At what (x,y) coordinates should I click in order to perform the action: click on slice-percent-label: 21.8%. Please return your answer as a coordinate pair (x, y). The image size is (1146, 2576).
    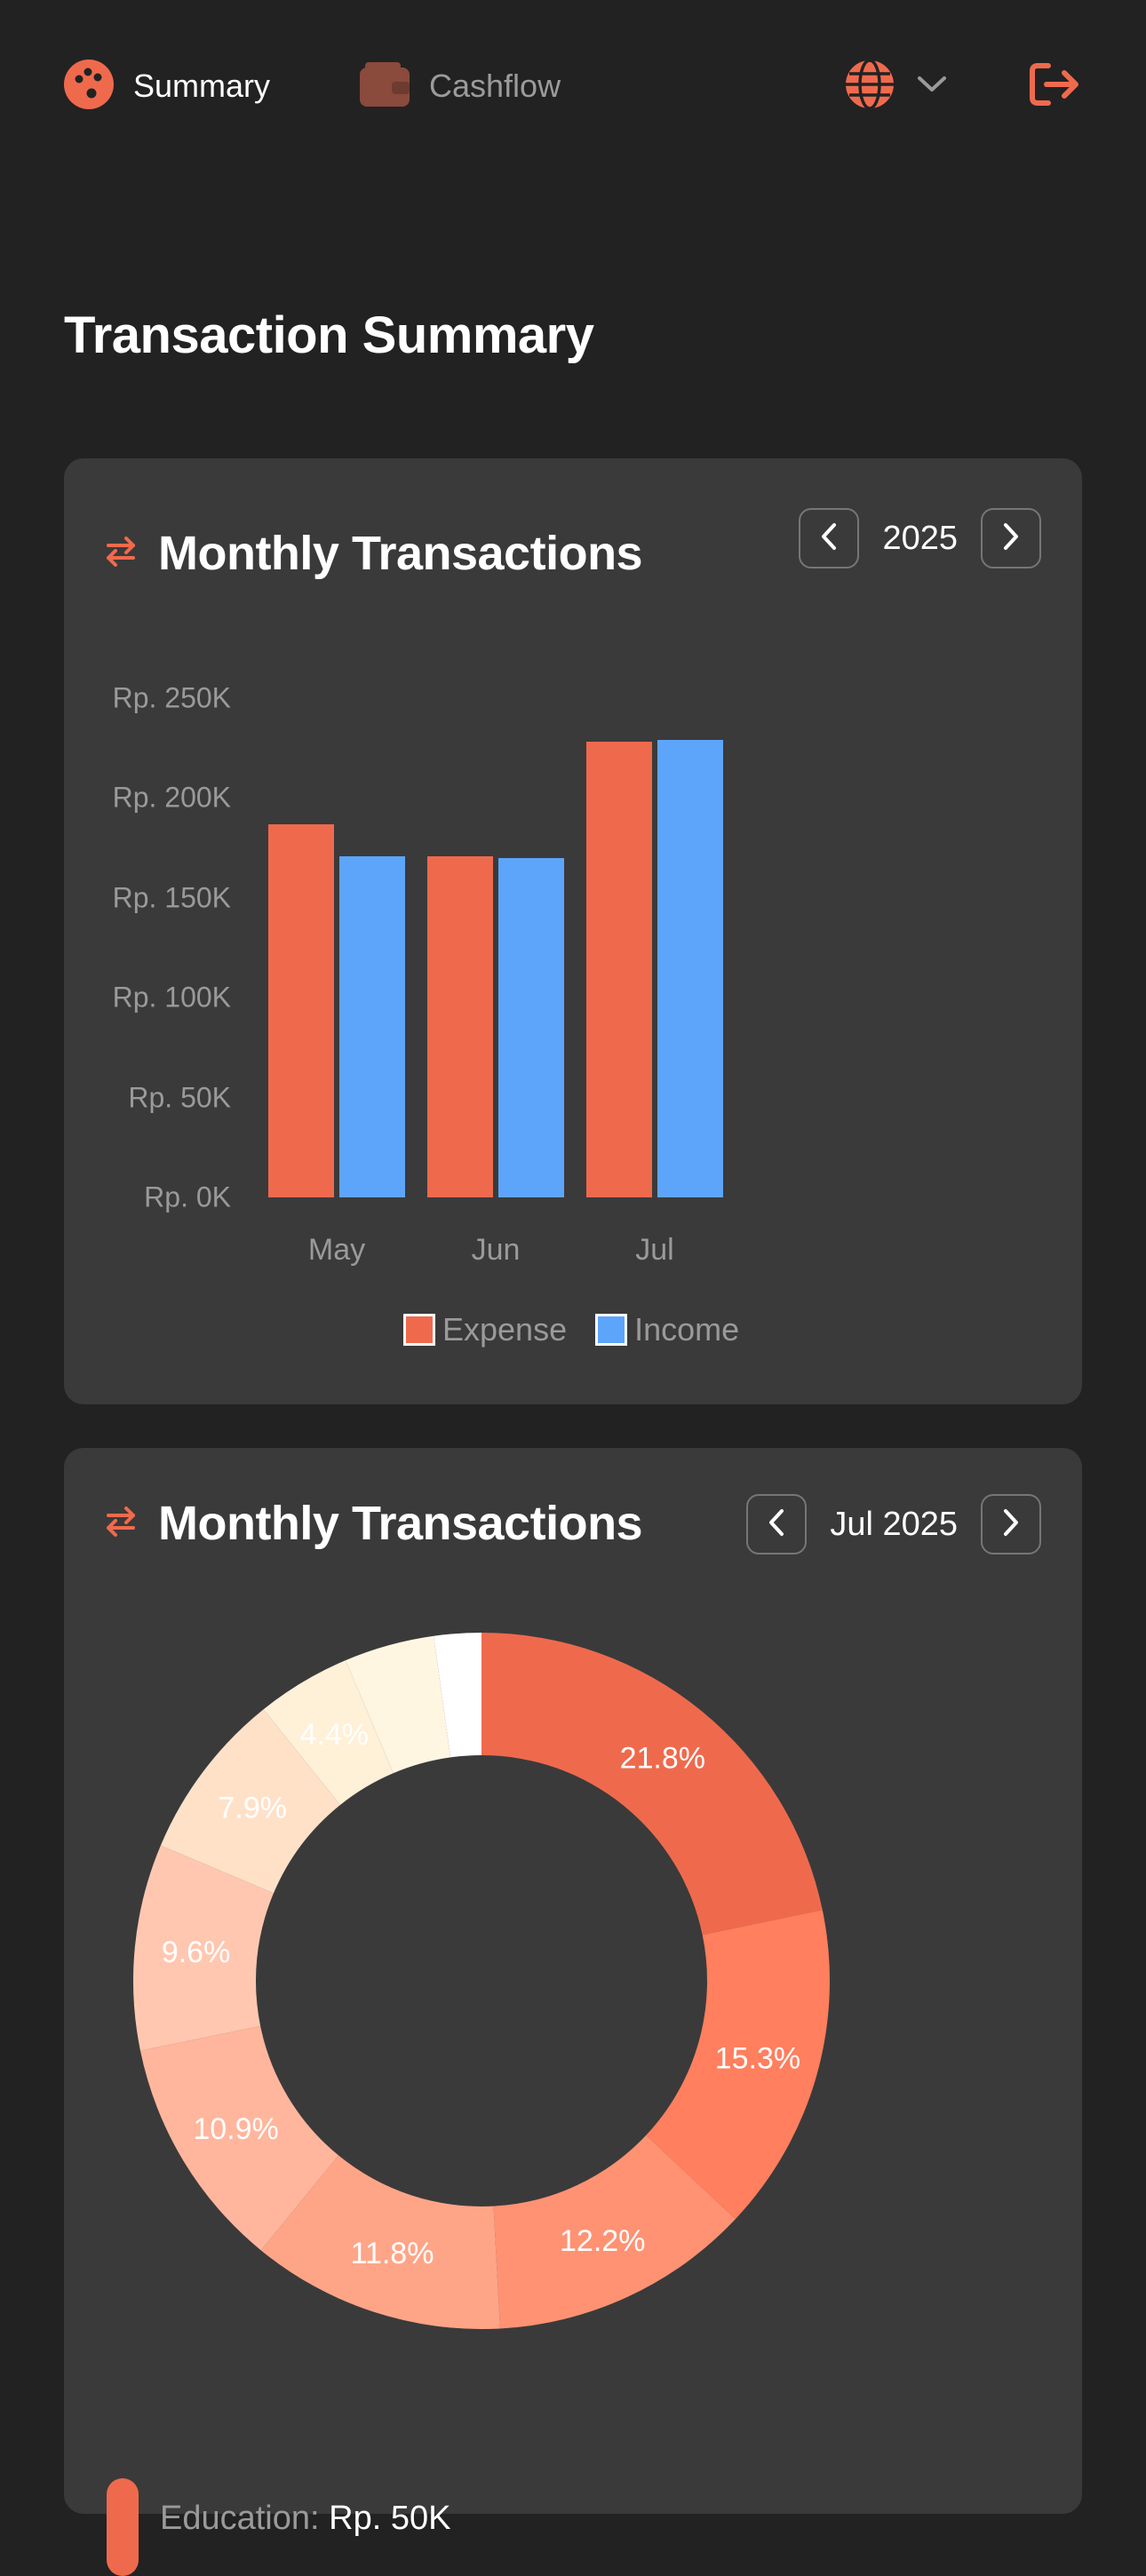
    Looking at the image, I should click on (662, 1758).